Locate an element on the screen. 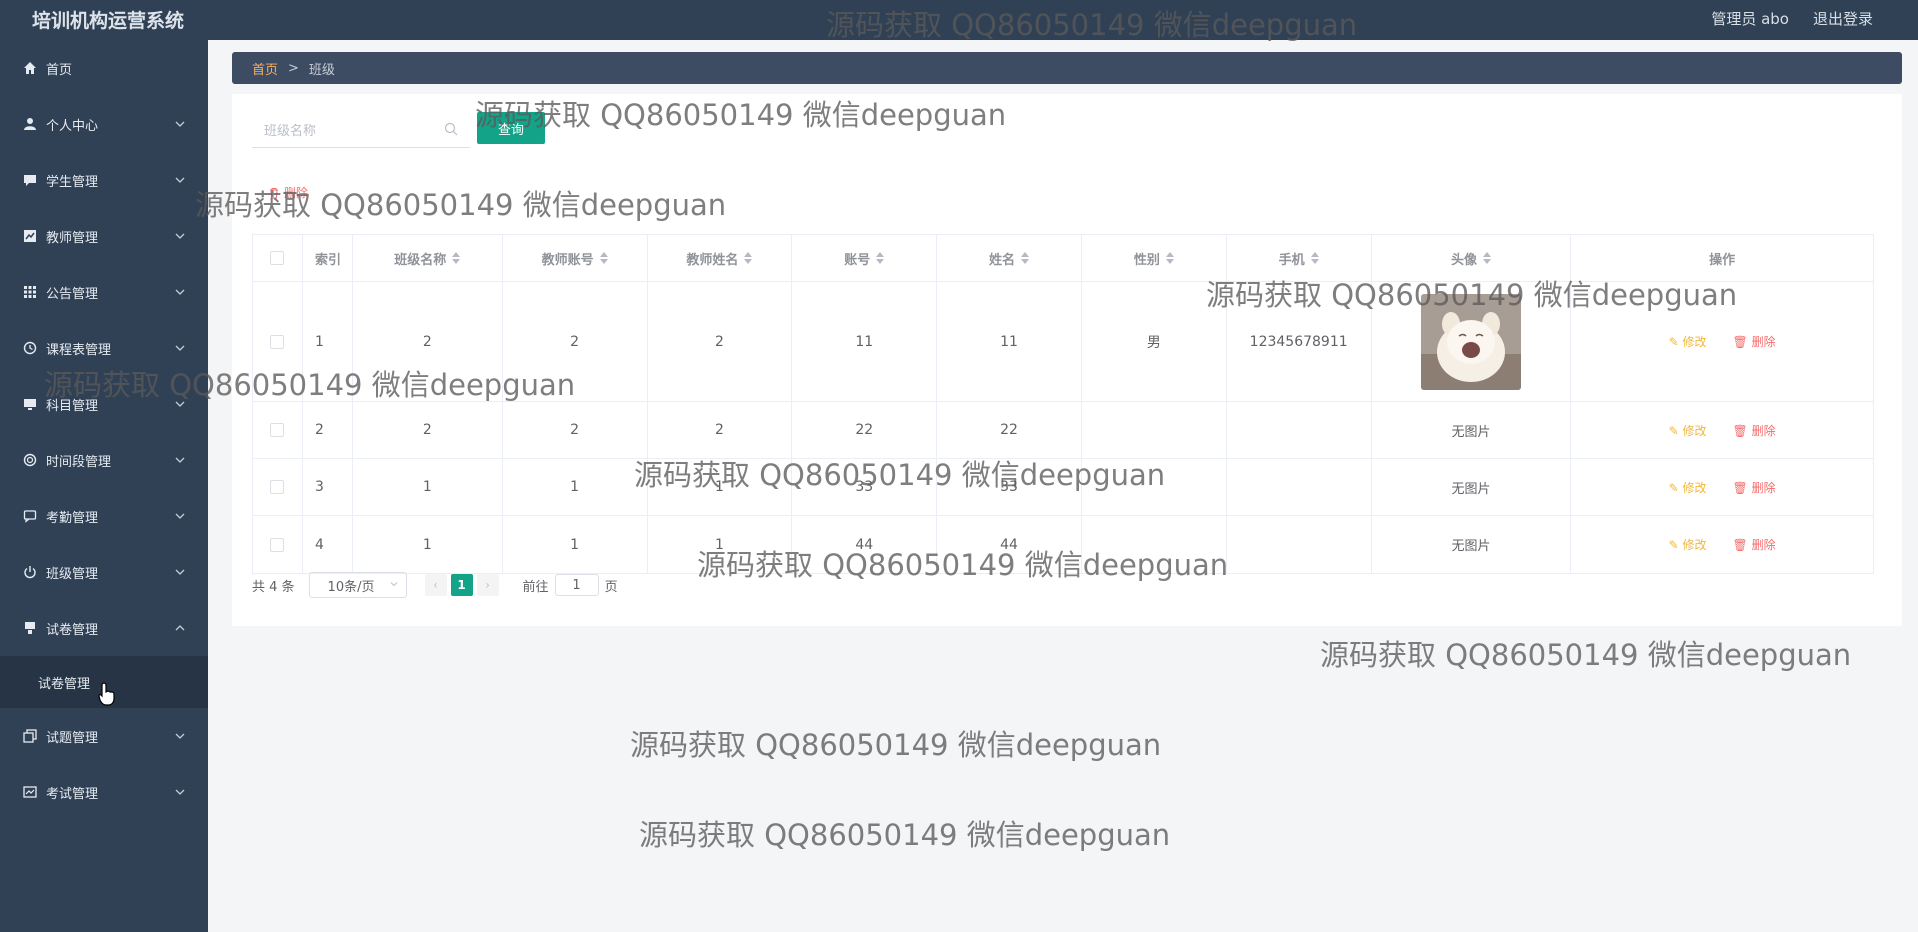 The image size is (1918, 932). sidebar-item-exams: 考试管理 is located at coordinates (104, 792).